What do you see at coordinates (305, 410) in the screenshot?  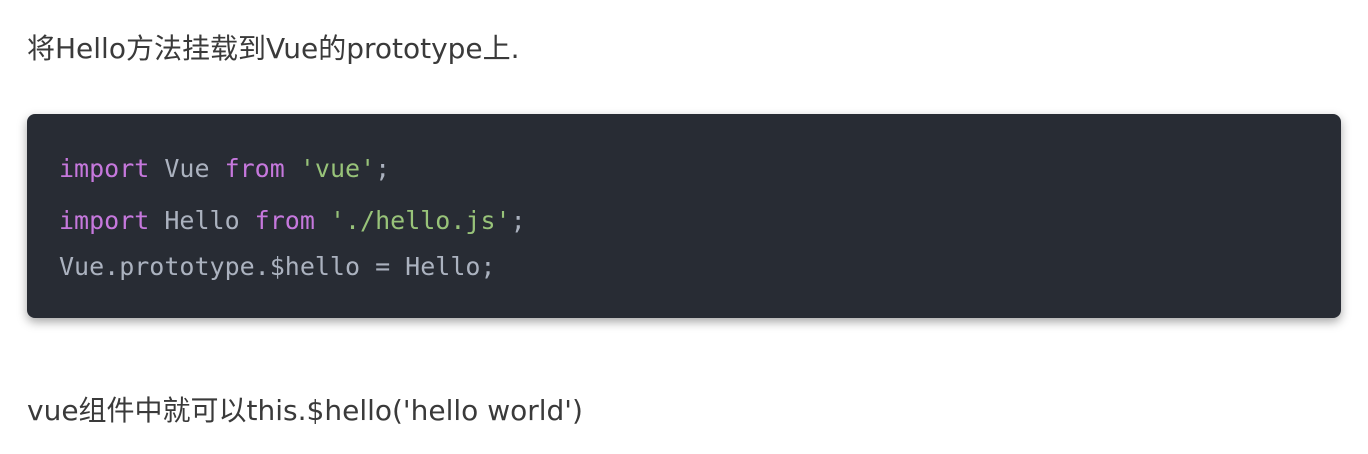 I see `outro-paragraph: vue组件中就可以this.$hello('hello world')` at bounding box center [305, 410].